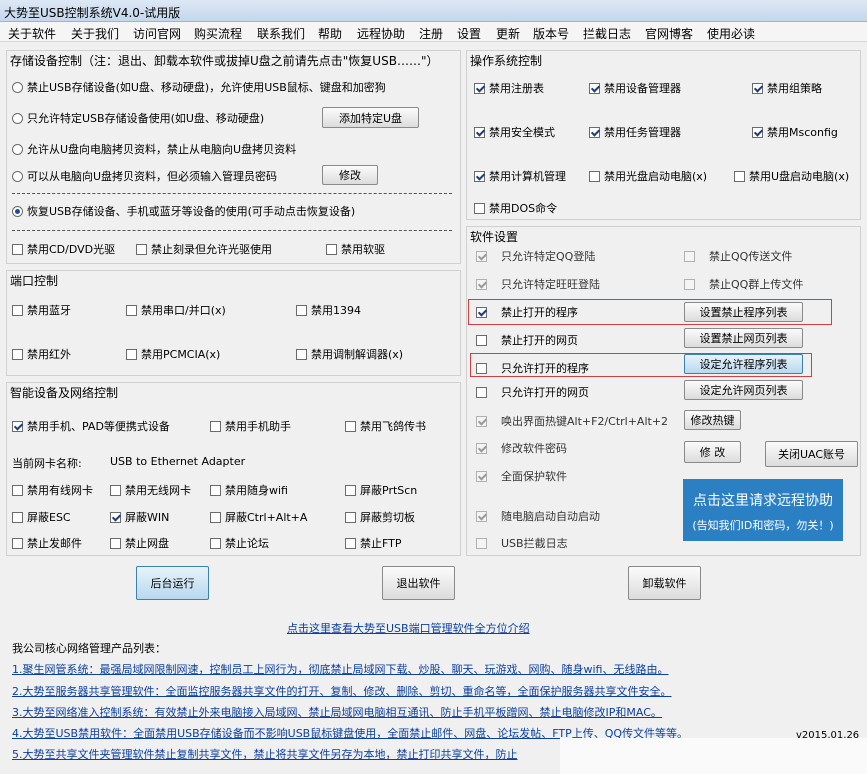  I want to click on check-usb-block-log: USB拦截日志, so click(522, 543).